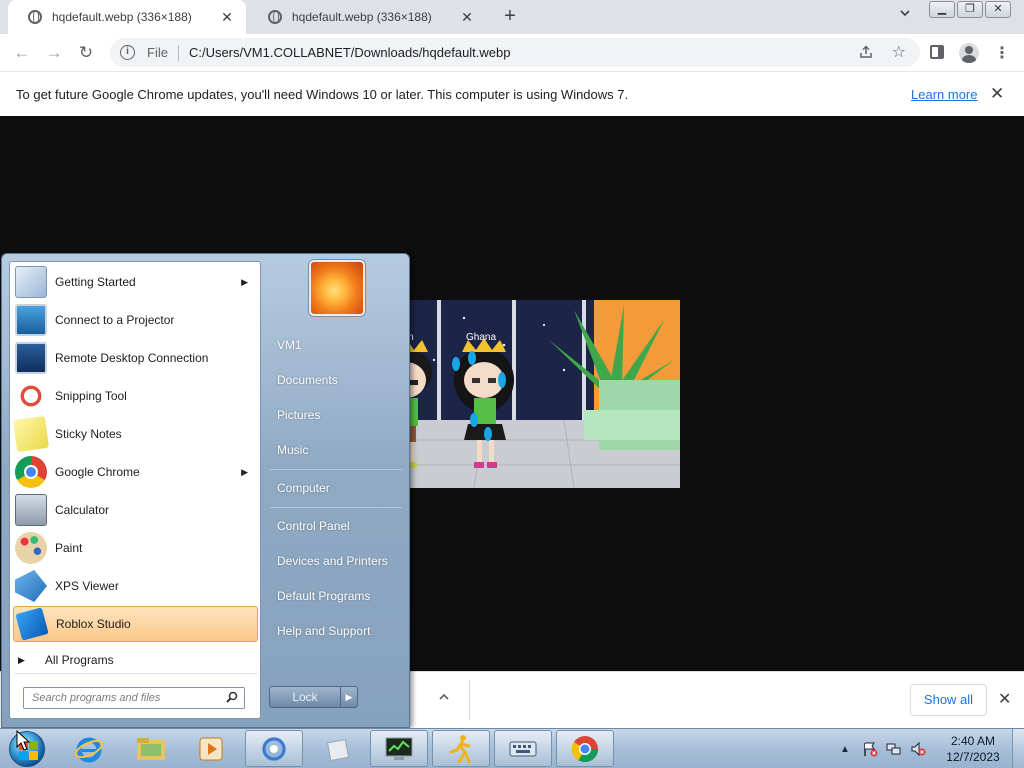 The image size is (1024, 768). I want to click on tab-inactive: hqdefault.webp (336×188) ✕, so click(367, 17).